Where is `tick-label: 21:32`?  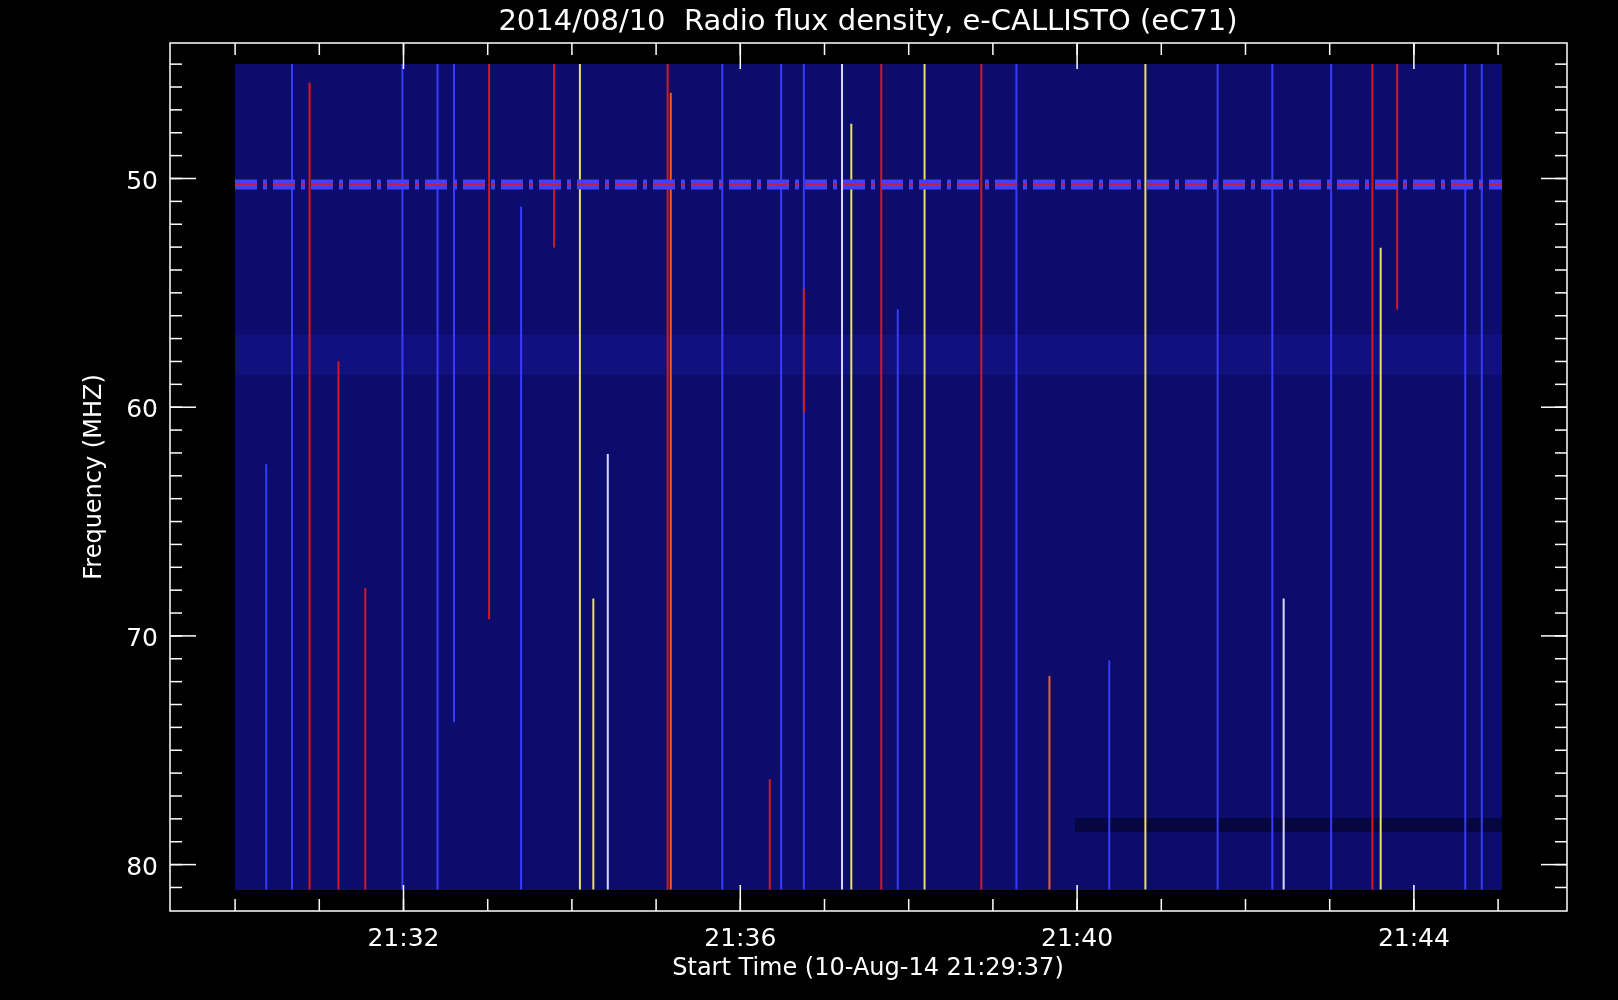 tick-label: 21:32 is located at coordinates (403, 937).